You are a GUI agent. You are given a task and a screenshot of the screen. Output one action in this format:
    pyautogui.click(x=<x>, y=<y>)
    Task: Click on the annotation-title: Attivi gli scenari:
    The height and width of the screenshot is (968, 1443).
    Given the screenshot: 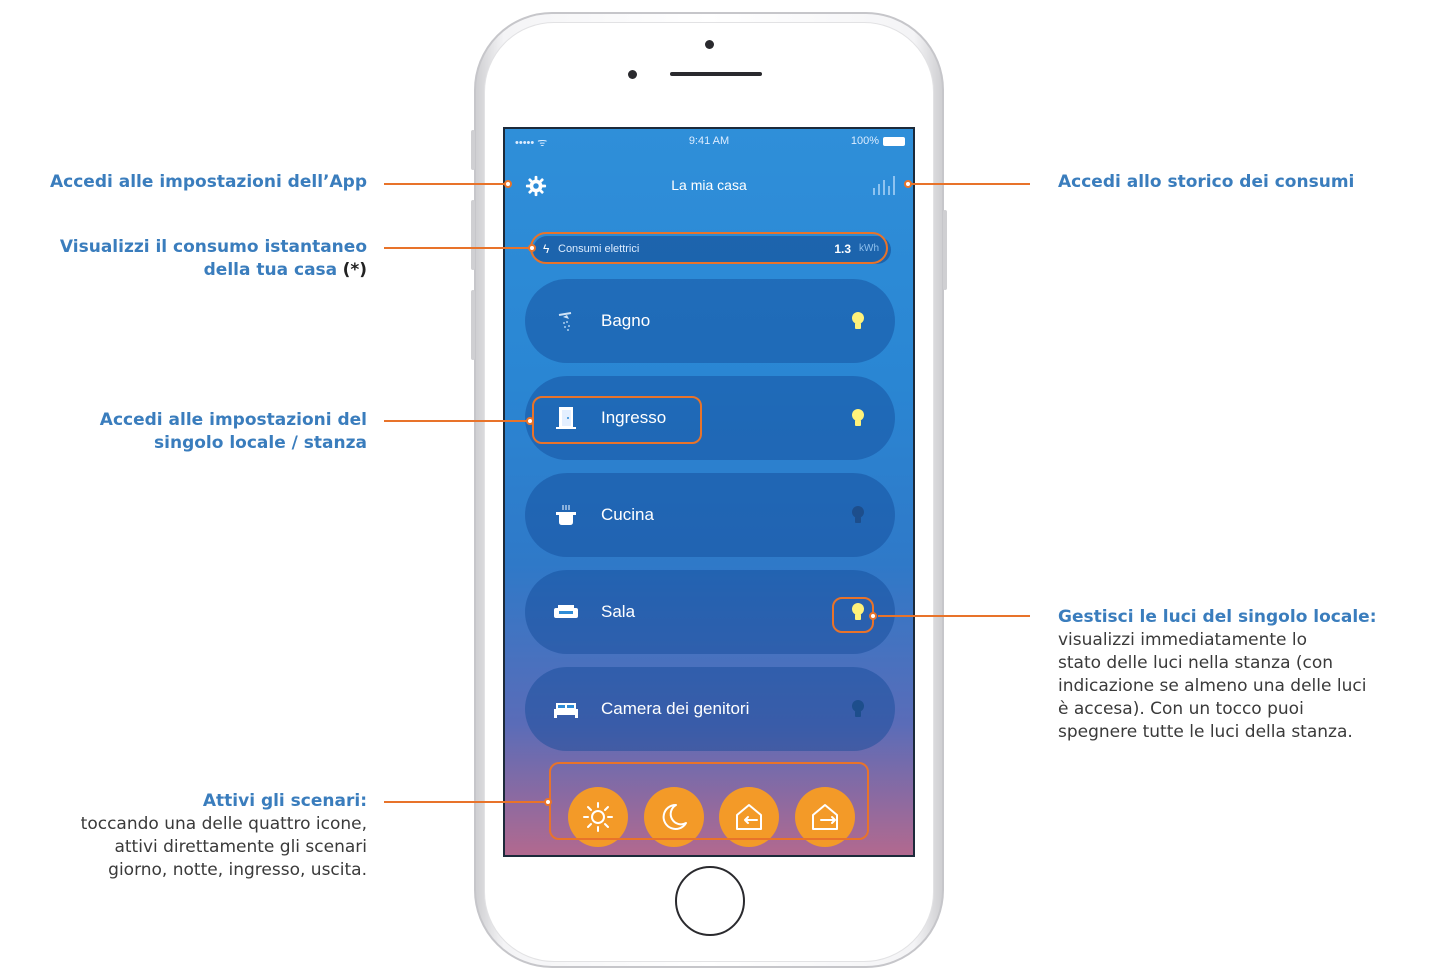 What is the action you would take?
    pyautogui.click(x=284, y=801)
    